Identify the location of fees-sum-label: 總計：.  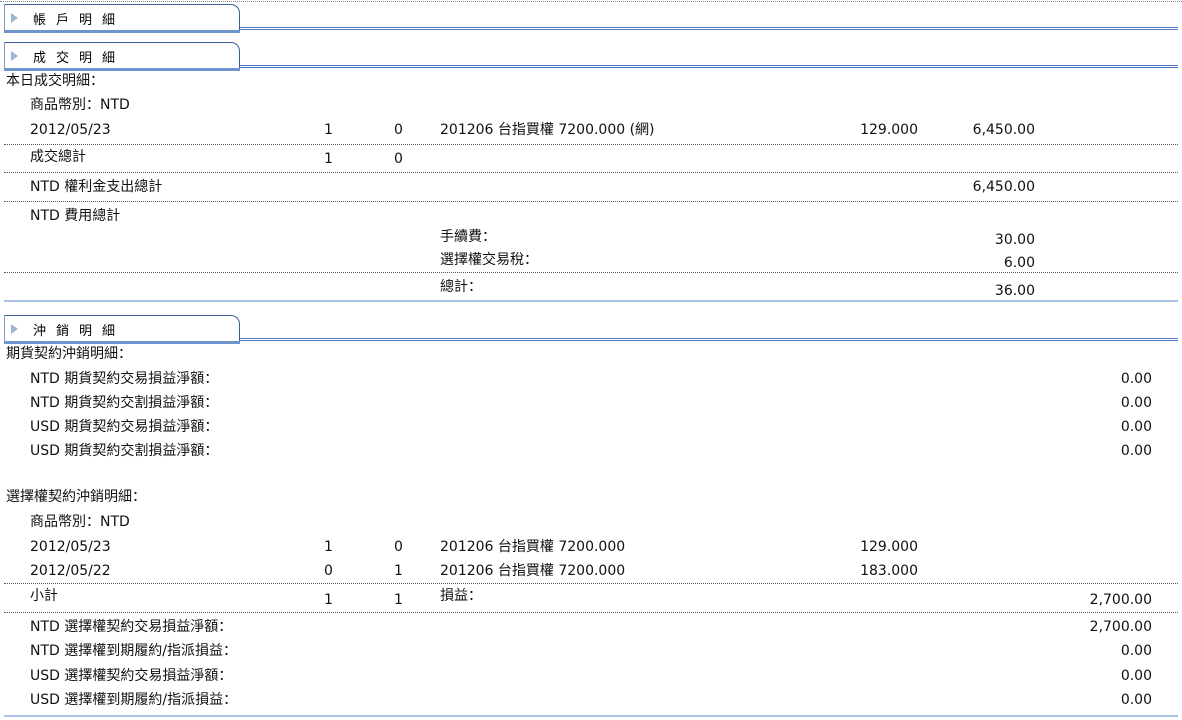
(461, 287).